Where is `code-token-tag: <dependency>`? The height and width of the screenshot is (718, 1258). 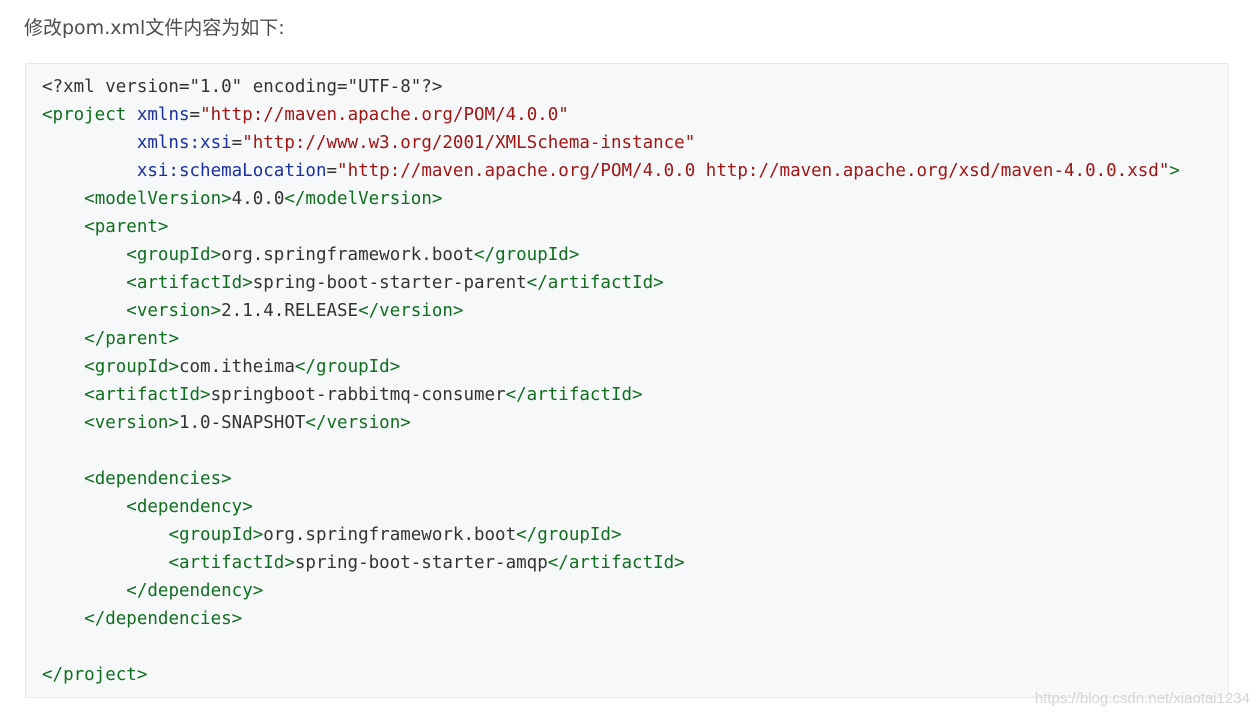 code-token-tag: <dependency> is located at coordinates (189, 507).